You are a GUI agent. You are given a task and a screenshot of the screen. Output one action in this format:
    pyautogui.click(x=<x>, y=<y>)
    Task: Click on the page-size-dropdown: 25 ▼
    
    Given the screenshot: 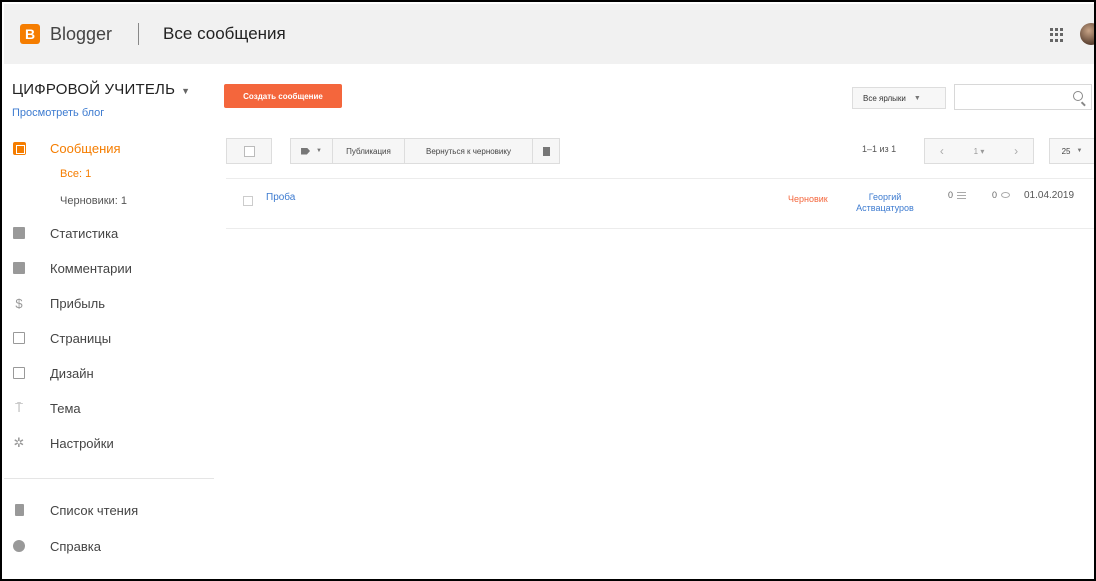 What is the action you would take?
    pyautogui.click(x=1071, y=151)
    